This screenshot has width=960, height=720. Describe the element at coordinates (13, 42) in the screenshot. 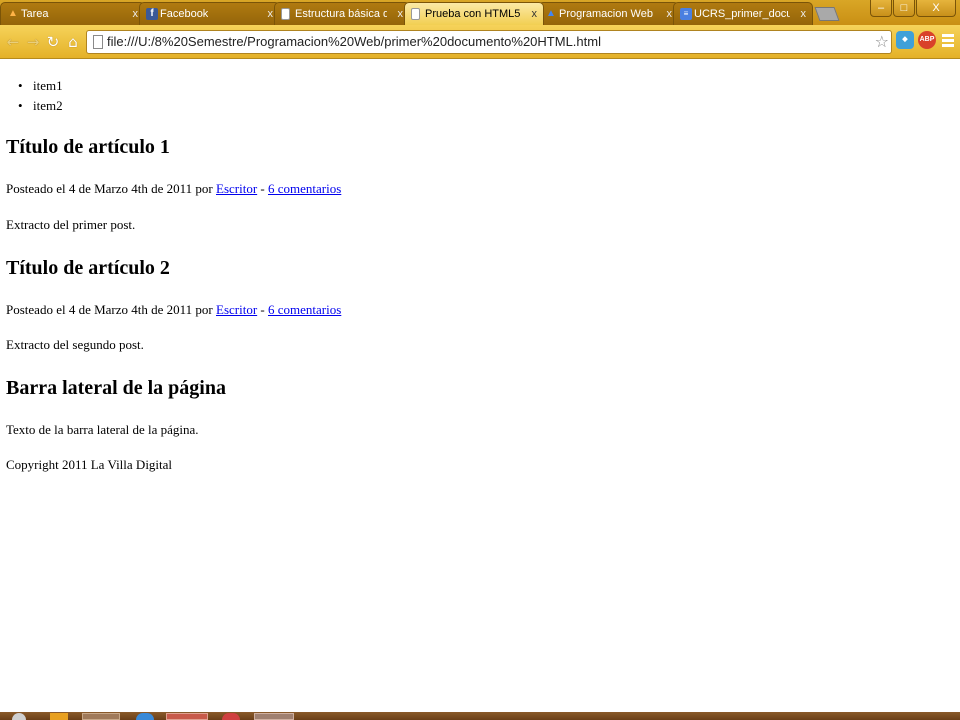

I see `back-arrow-icon: ←` at that location.